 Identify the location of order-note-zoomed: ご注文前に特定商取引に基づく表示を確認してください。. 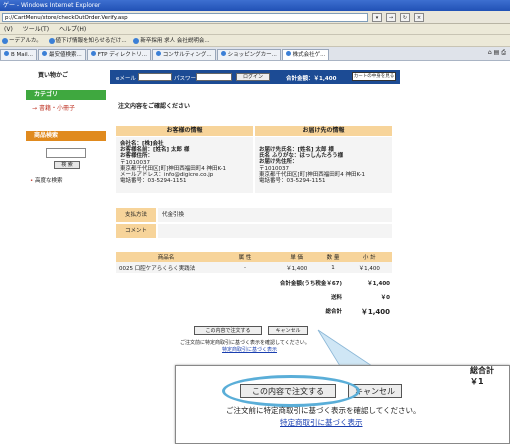
(323, 410).